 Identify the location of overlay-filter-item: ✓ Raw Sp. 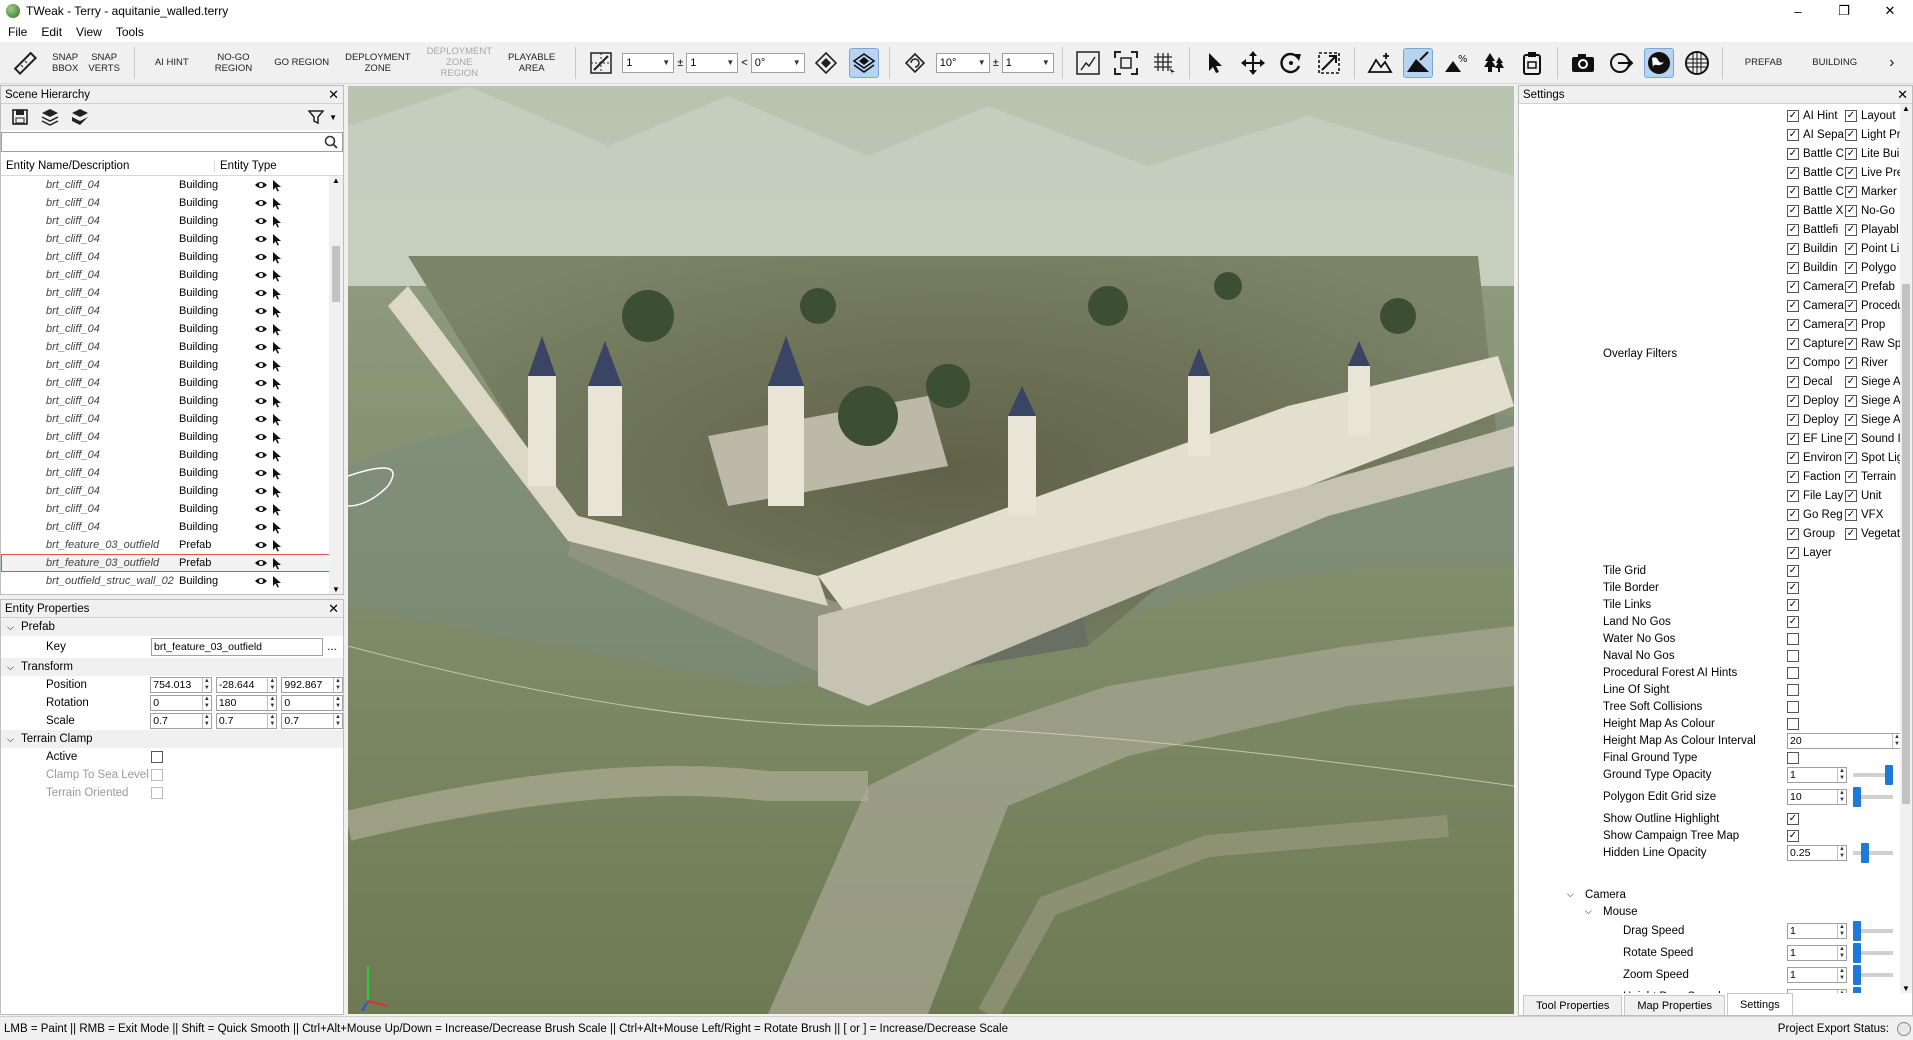
(1874, 343).